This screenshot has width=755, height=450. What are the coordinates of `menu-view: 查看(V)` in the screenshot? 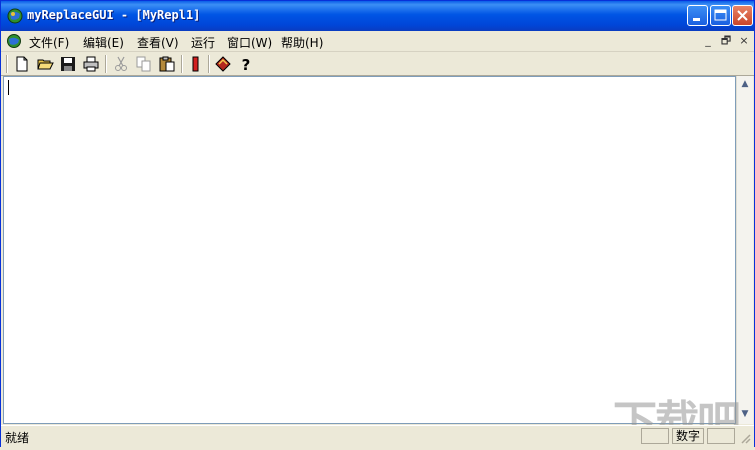 It's located at (158, 42).